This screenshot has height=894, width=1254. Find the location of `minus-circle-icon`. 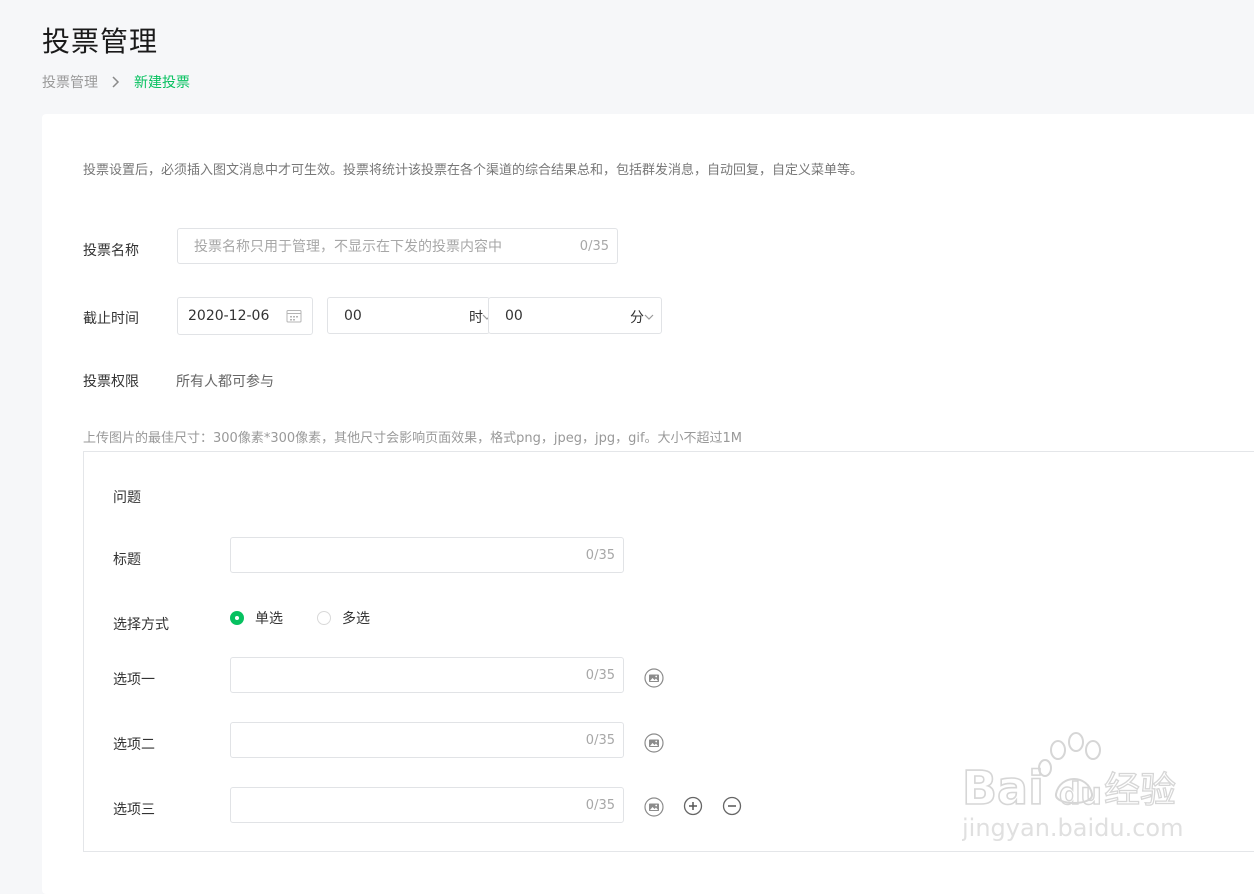

minus-circle-icon is located at coordinates (732, 806).